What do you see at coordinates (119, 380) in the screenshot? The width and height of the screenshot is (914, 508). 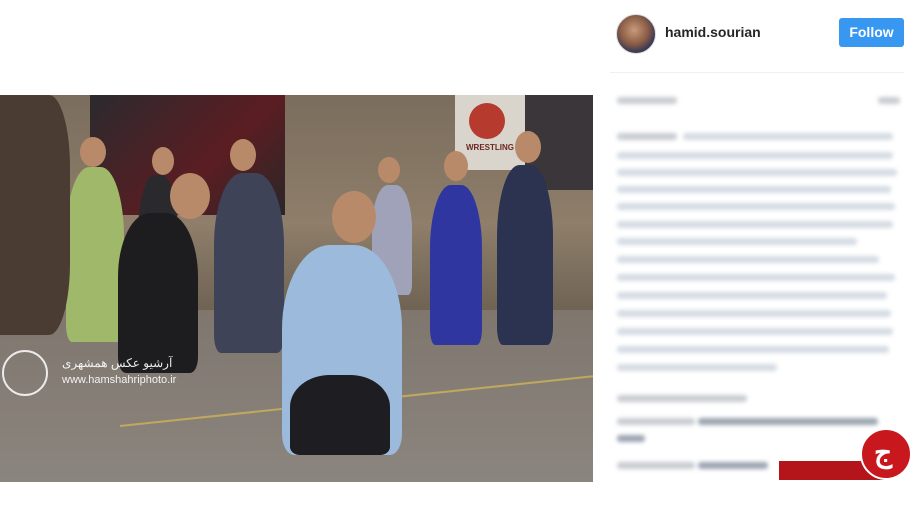 I see `watermark-line2: www.hamshahriphoto.ir` at bounding box center [119, 380].